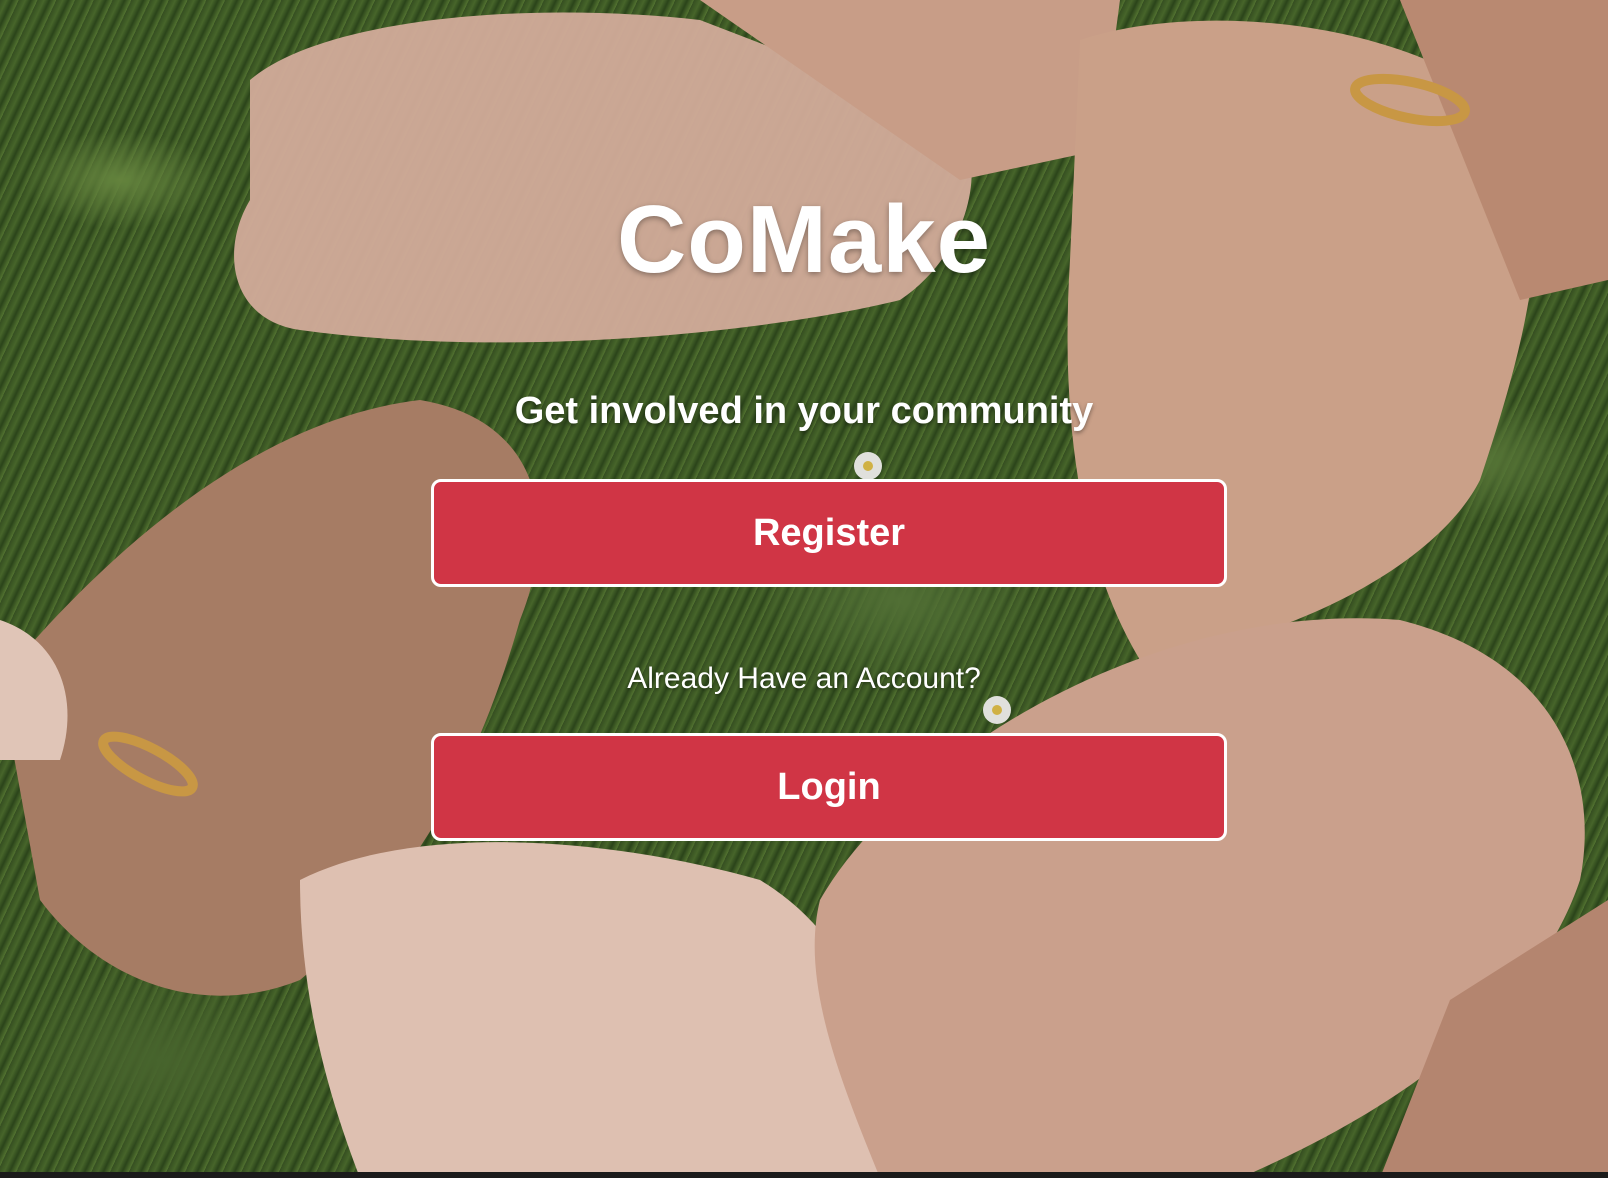  Describe the element at coordinates (804, 1175) in the screenshot. I see `bottom-edge-bar` at that location.